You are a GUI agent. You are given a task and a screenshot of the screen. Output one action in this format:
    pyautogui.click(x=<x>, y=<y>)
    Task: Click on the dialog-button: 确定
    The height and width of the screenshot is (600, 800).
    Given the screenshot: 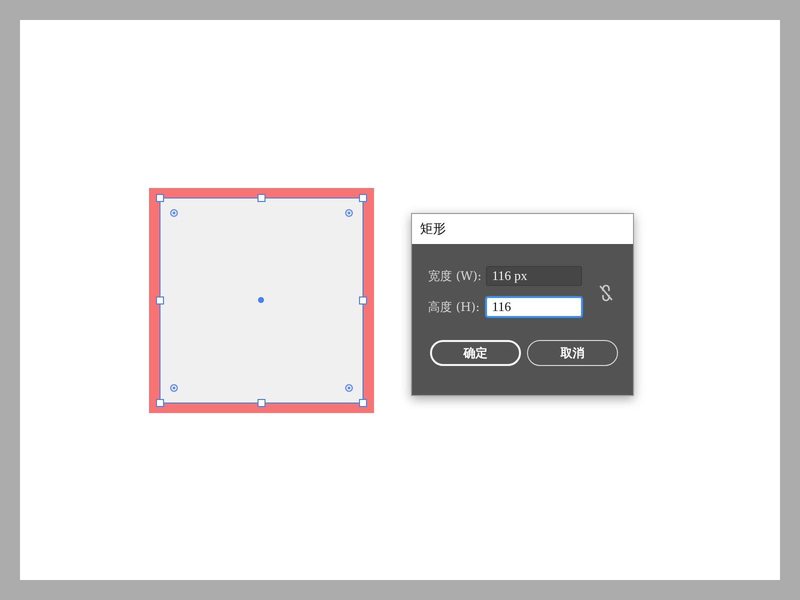 What is the action you would take?
    pyautogui.click(x=475, y=353)
    